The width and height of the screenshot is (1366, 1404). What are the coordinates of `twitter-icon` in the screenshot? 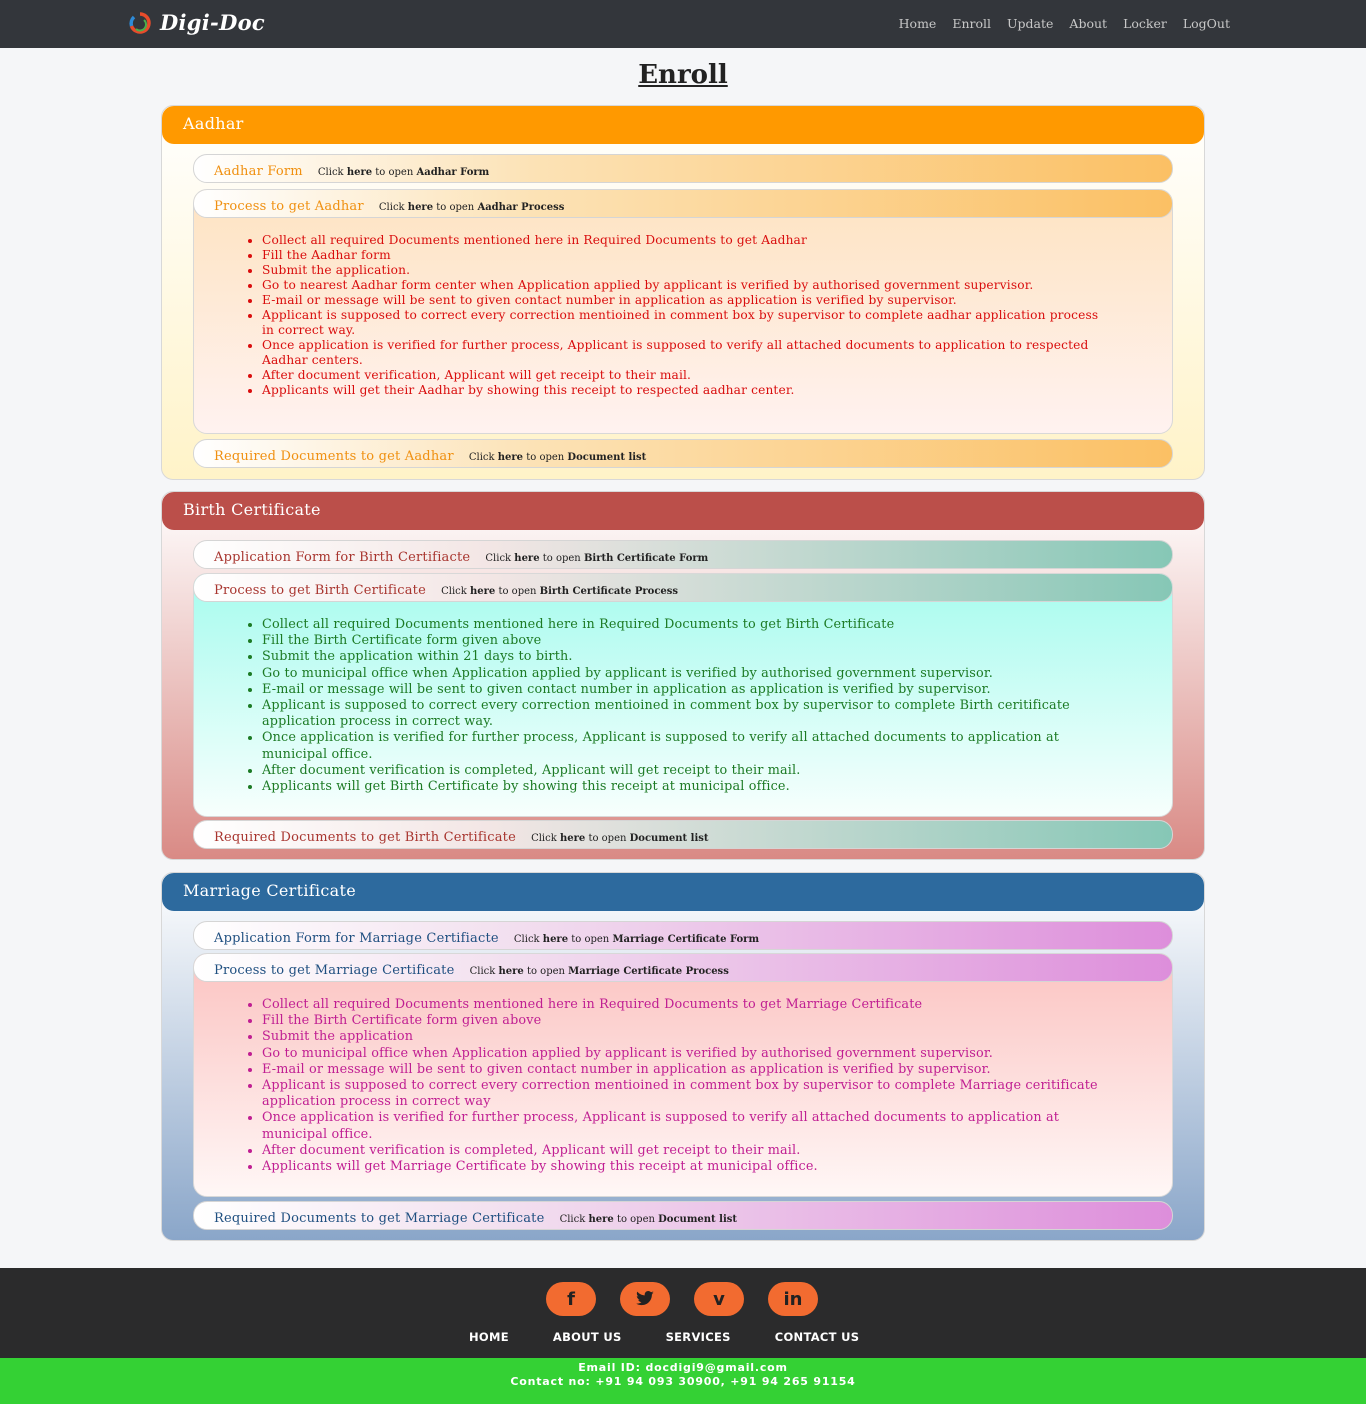 It's located at (645, 1299).